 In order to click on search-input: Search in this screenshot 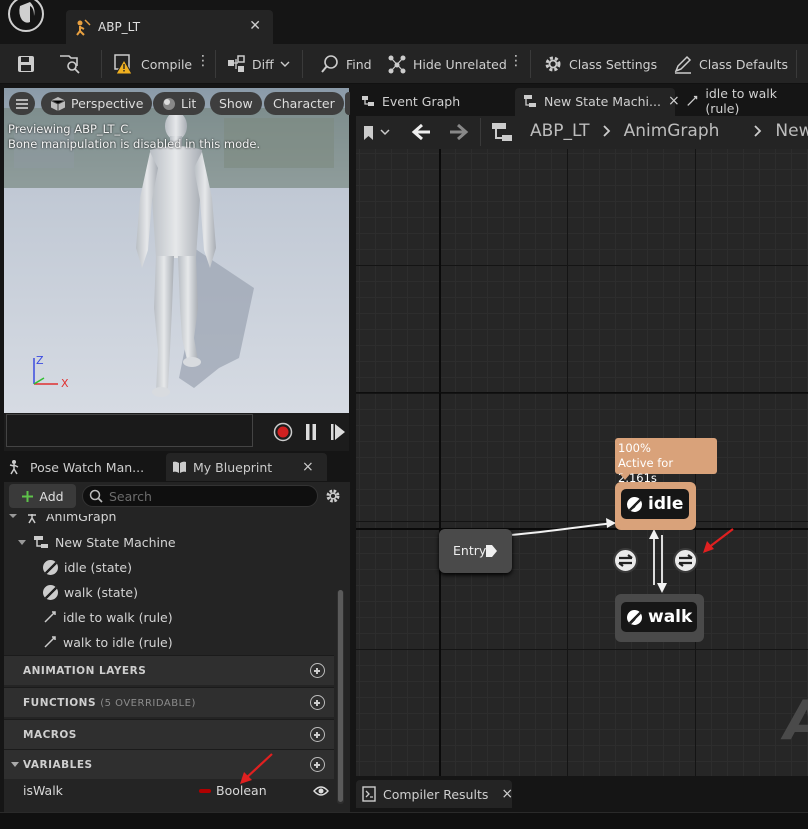, I will do `click(200, 496)`.